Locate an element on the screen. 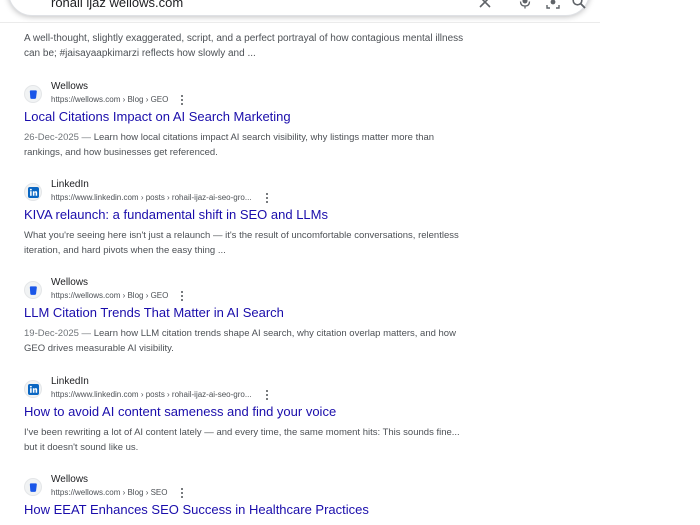 The height and width of the screenshot is (525, 700). result-date: 19-Dec-2025 — is located at coordinates (58, 333).